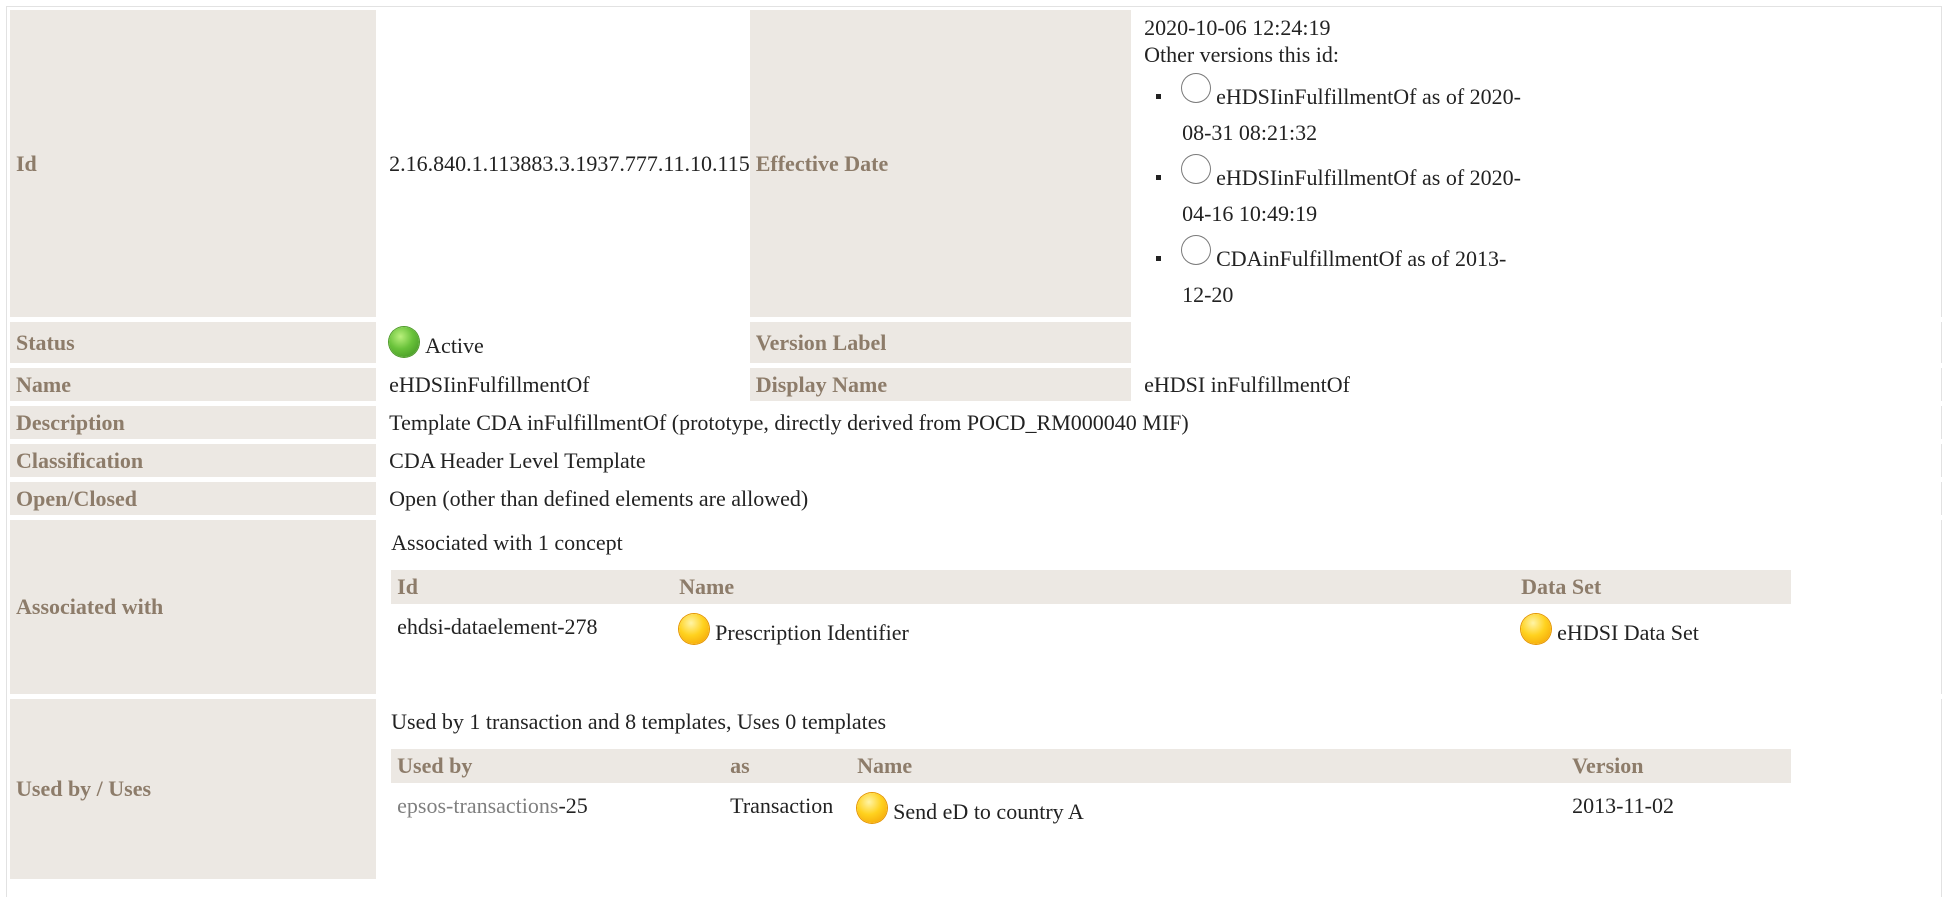 The image size is (1945, 897). Describe the element at coordinates (1163, 463) in the screenshot. I see `classification-value: CDA Header Level Template` at that location.